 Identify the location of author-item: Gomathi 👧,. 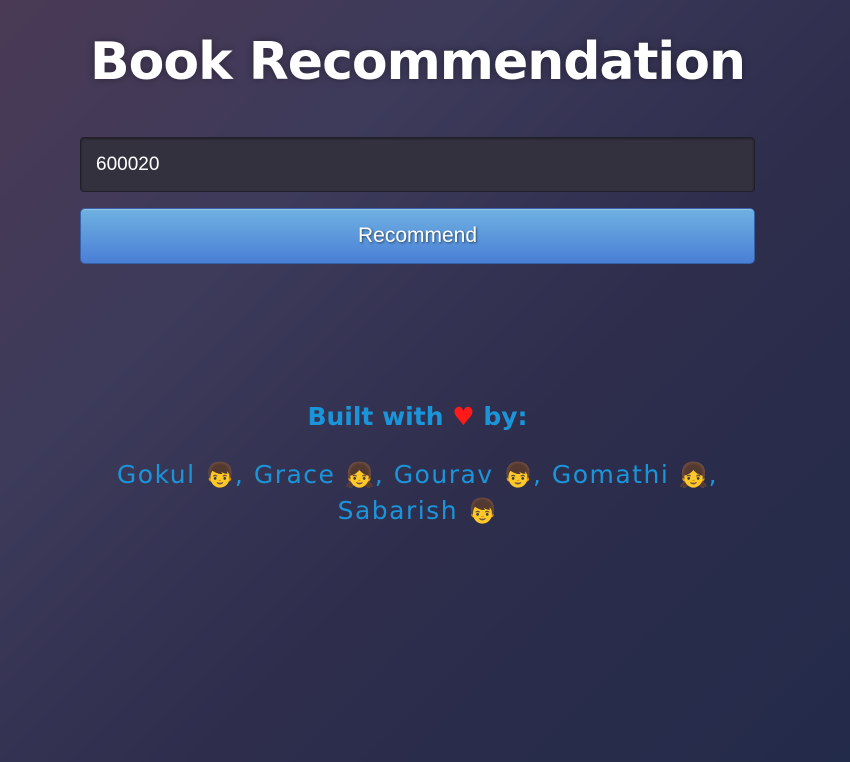
(635, 474).